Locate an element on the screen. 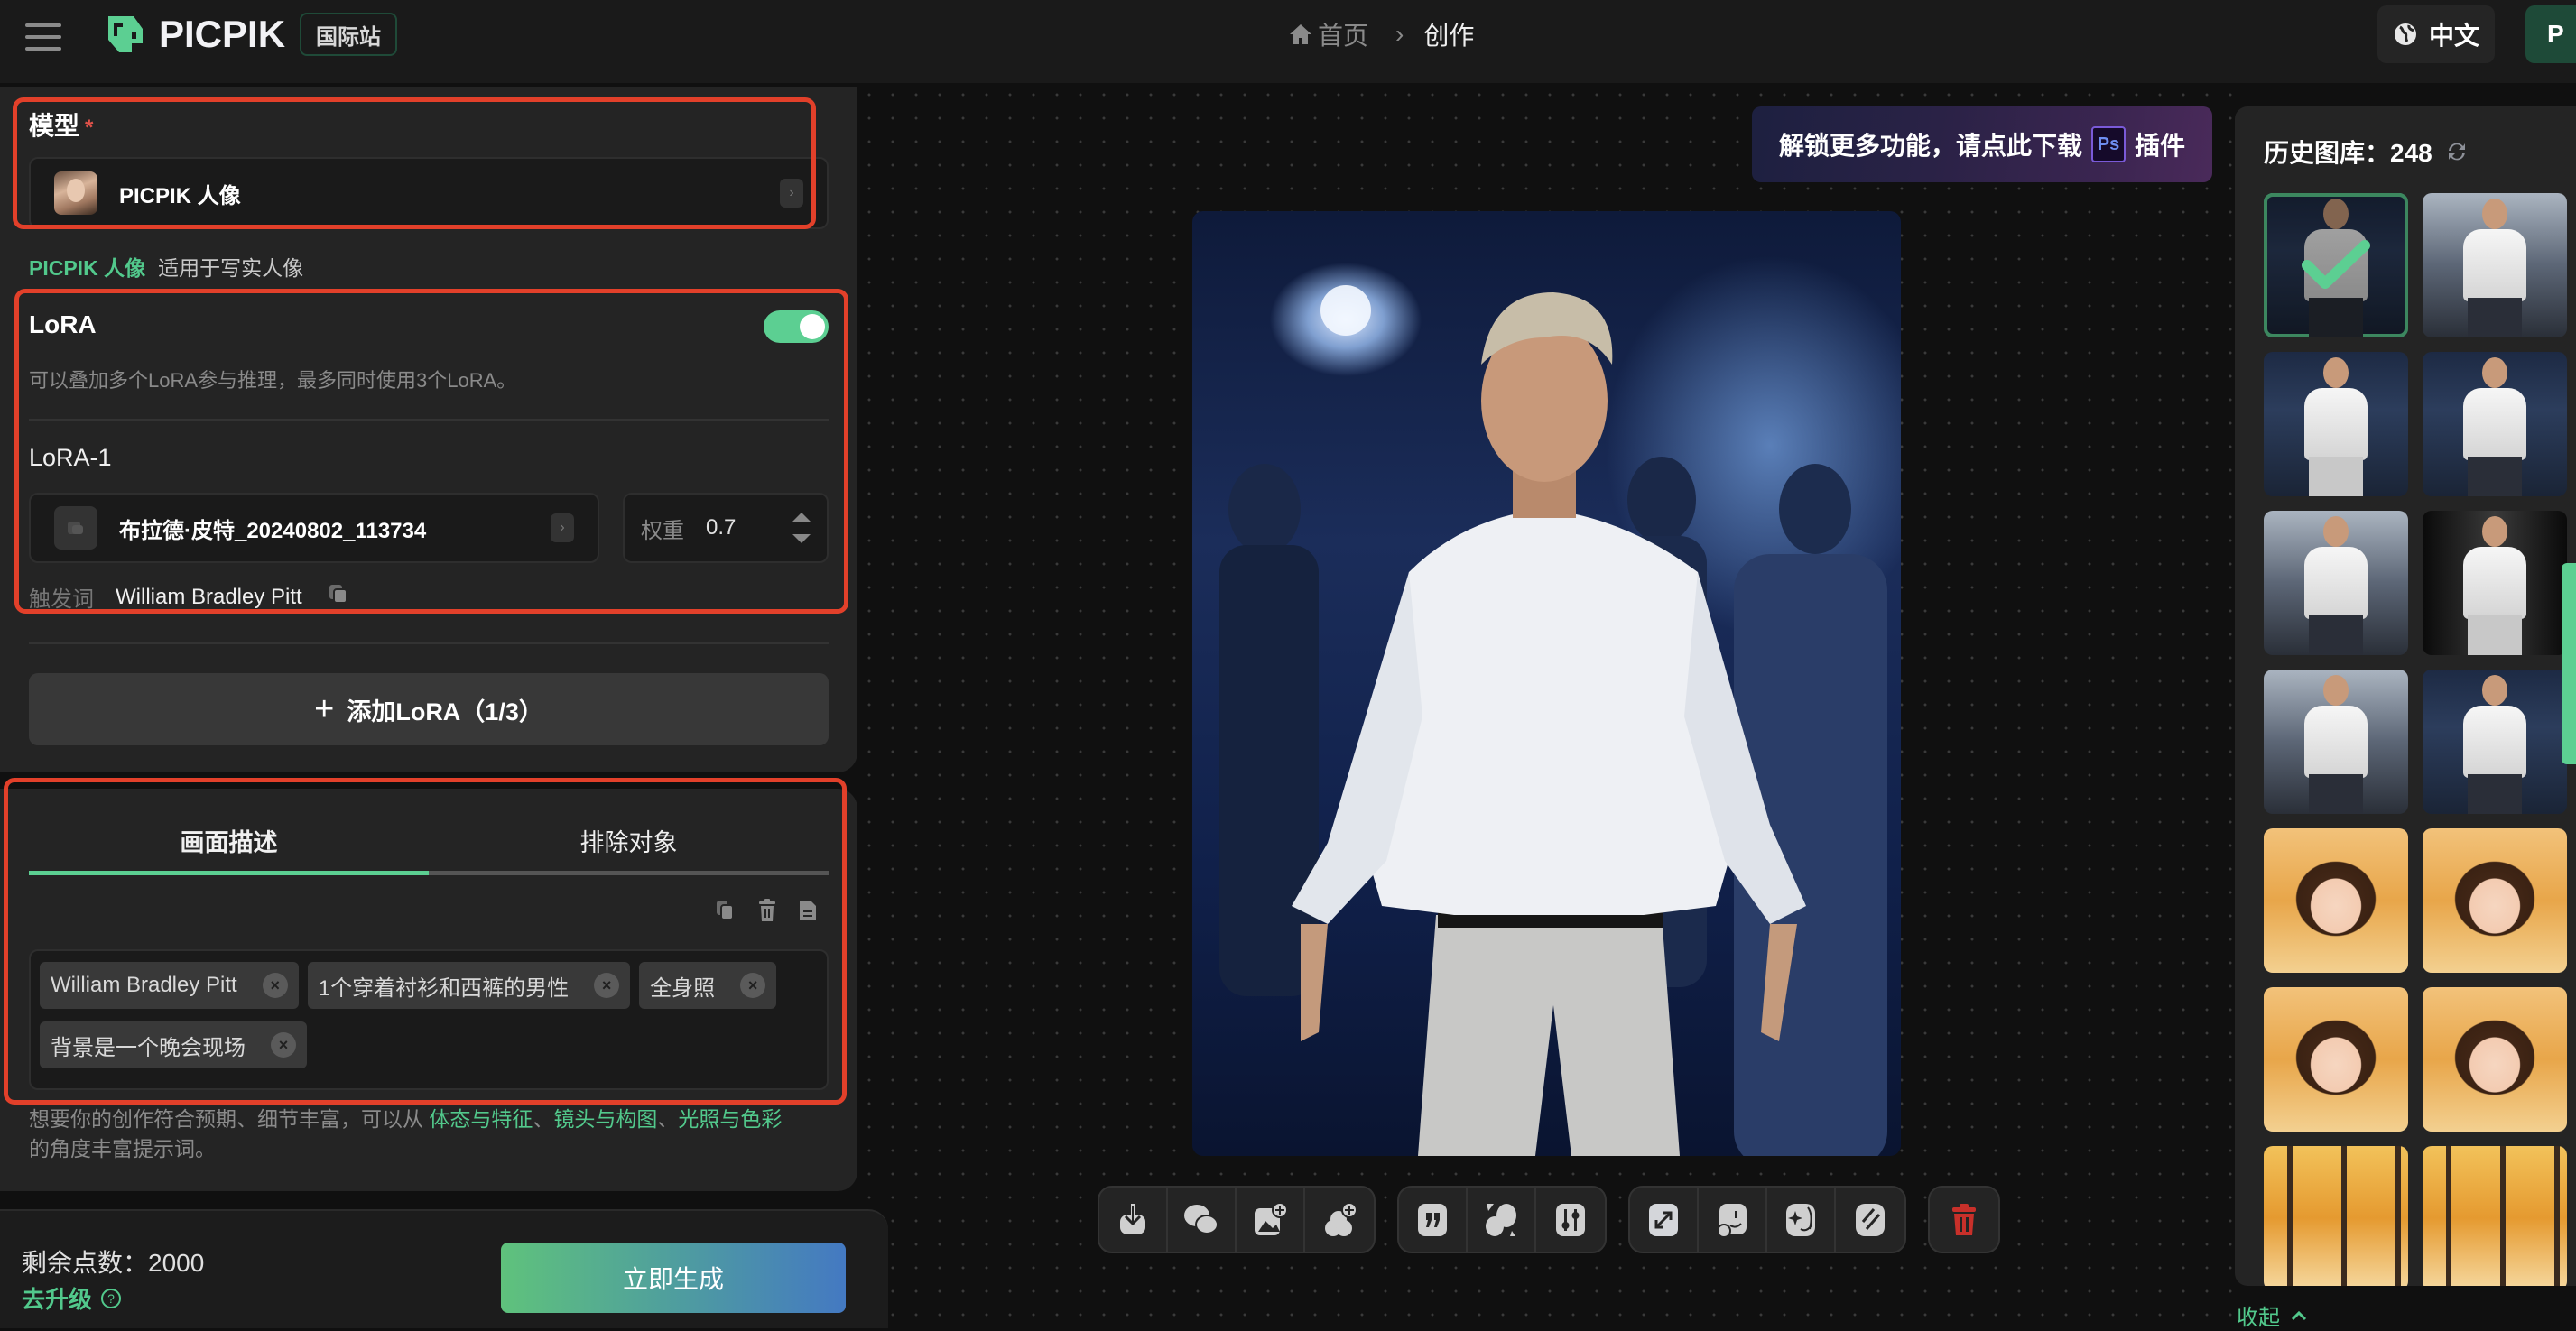  style-plus-icon is located at coordinates (1341, 1218).